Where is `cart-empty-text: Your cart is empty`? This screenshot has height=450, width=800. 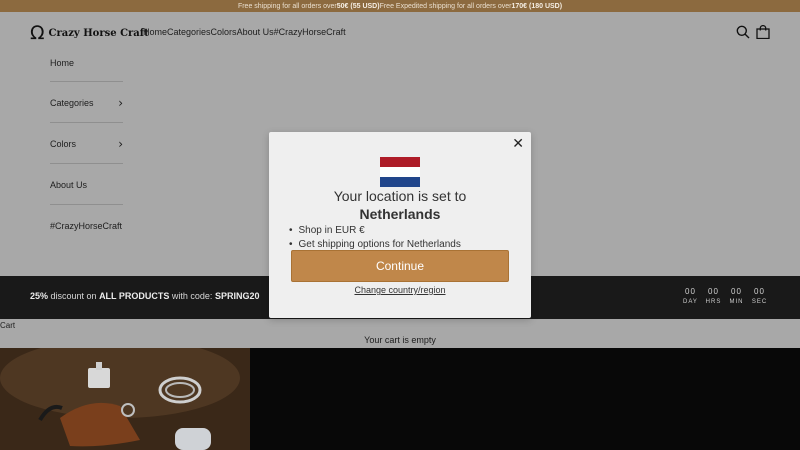
cart-empty-text: Your cart is empty is located at coordinates (400, 340).